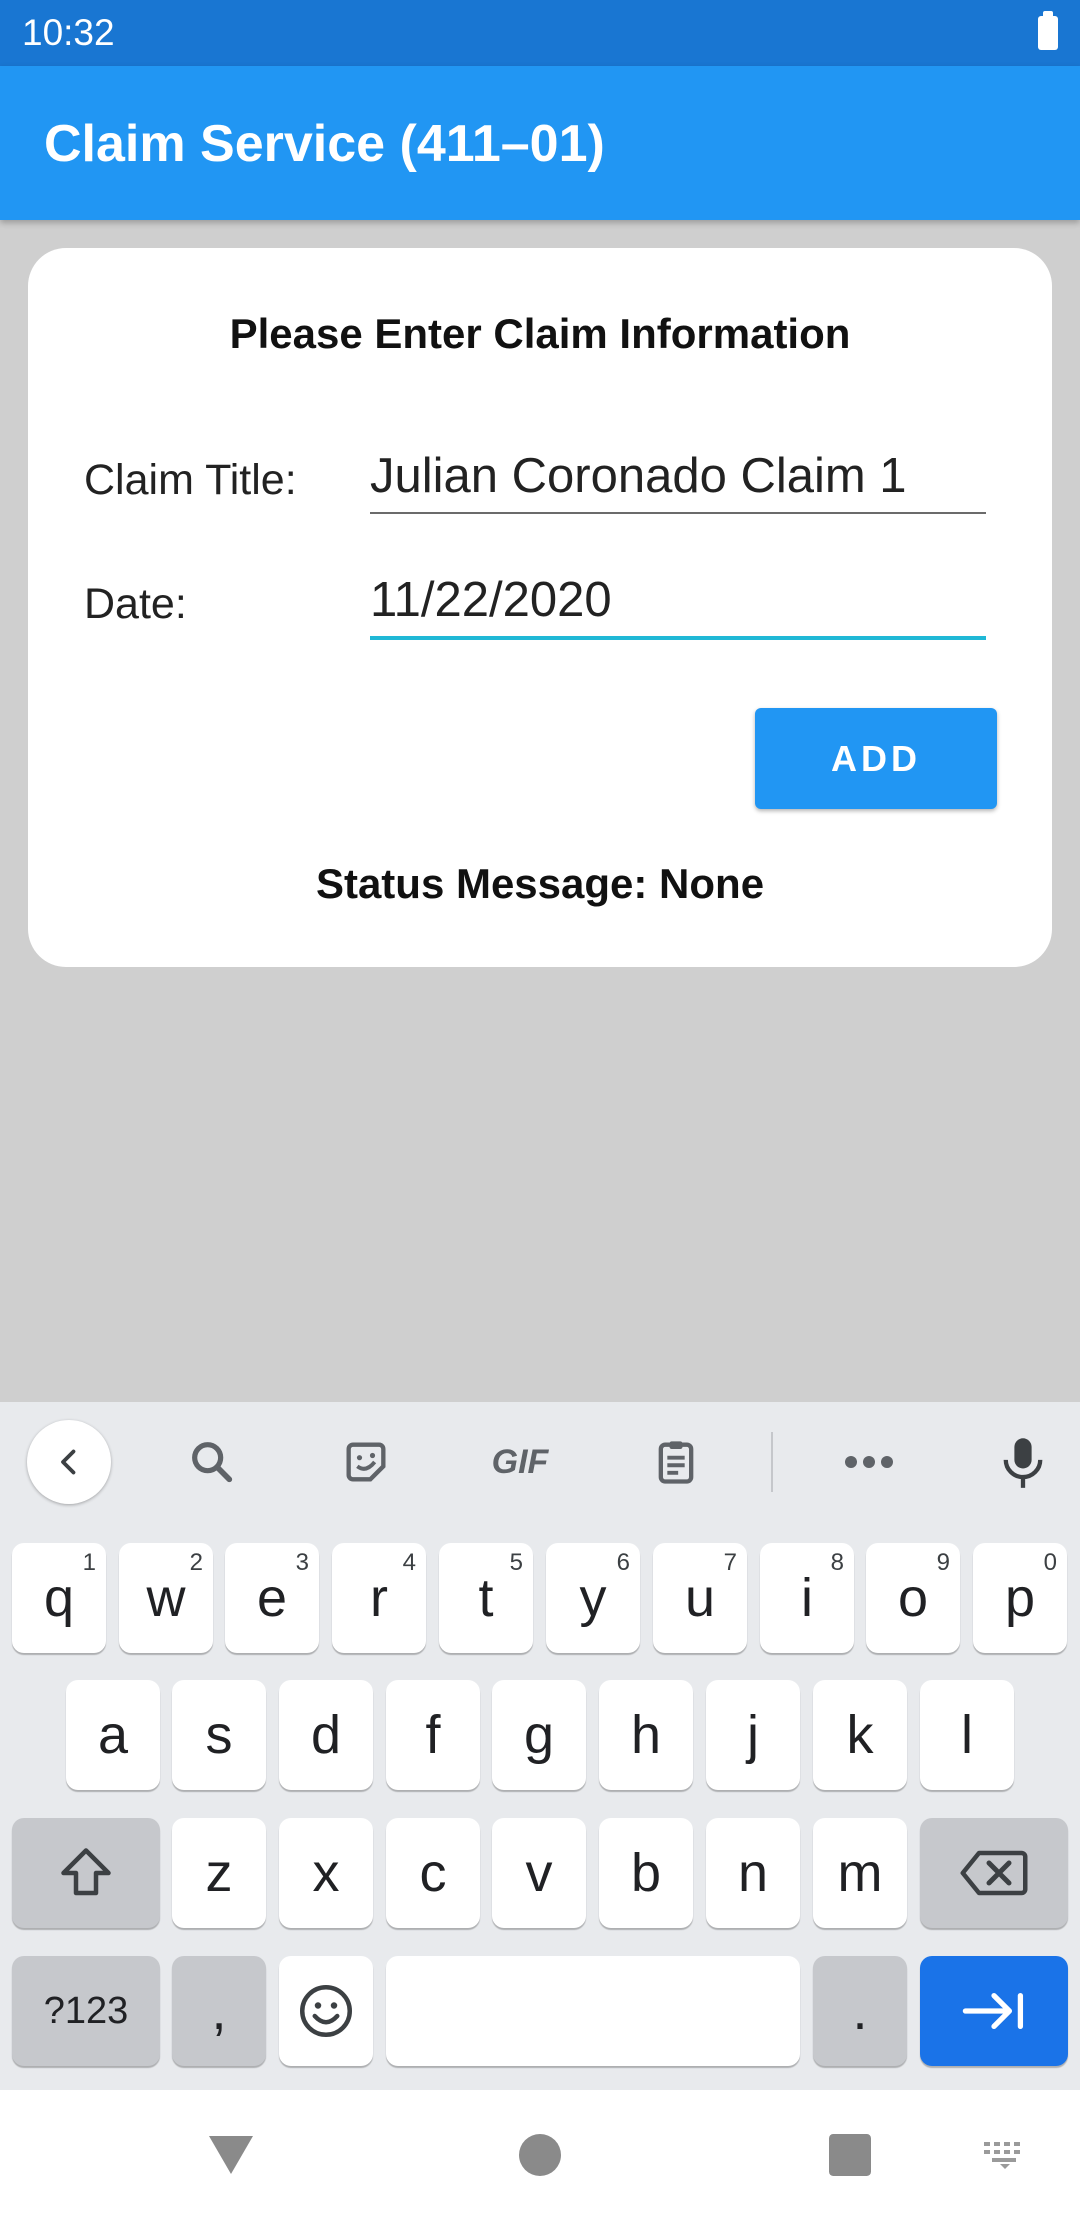 The width and height of the screenshot is (1080, 2220). I want to click on key-r: r4, so click(379, 1598).